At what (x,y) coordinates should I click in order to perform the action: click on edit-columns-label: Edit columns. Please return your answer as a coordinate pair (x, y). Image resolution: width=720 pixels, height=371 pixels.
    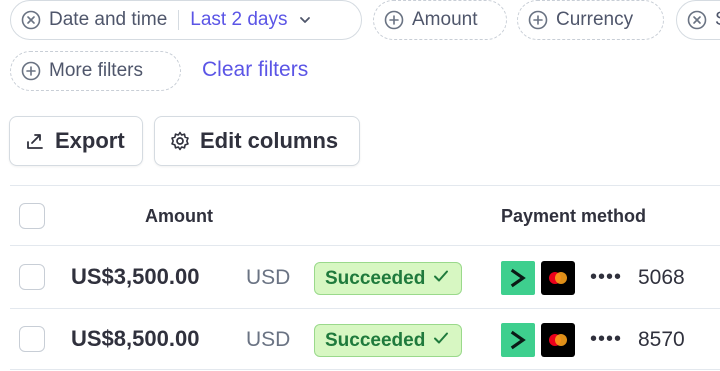
    Looking at the image, I should click on (269, 140).